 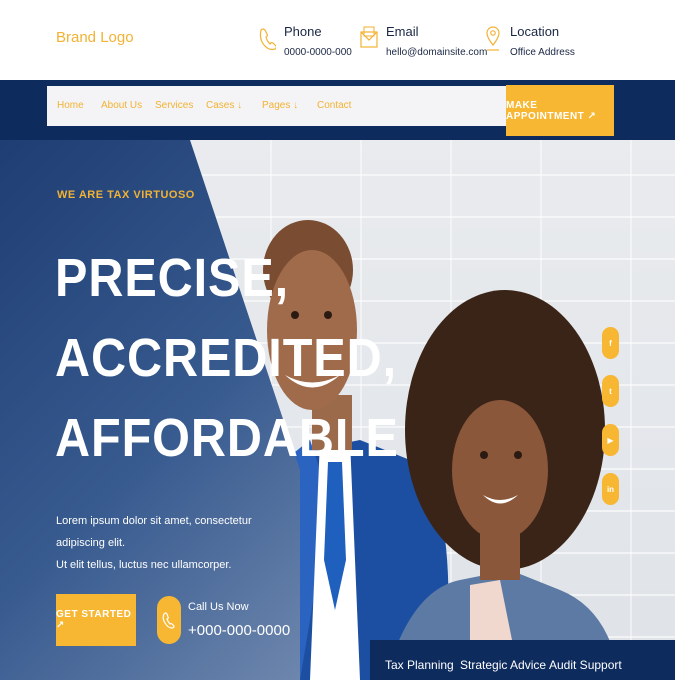 I want to click on phone-value: 0000-0000-000, so click(x=318, y=52).